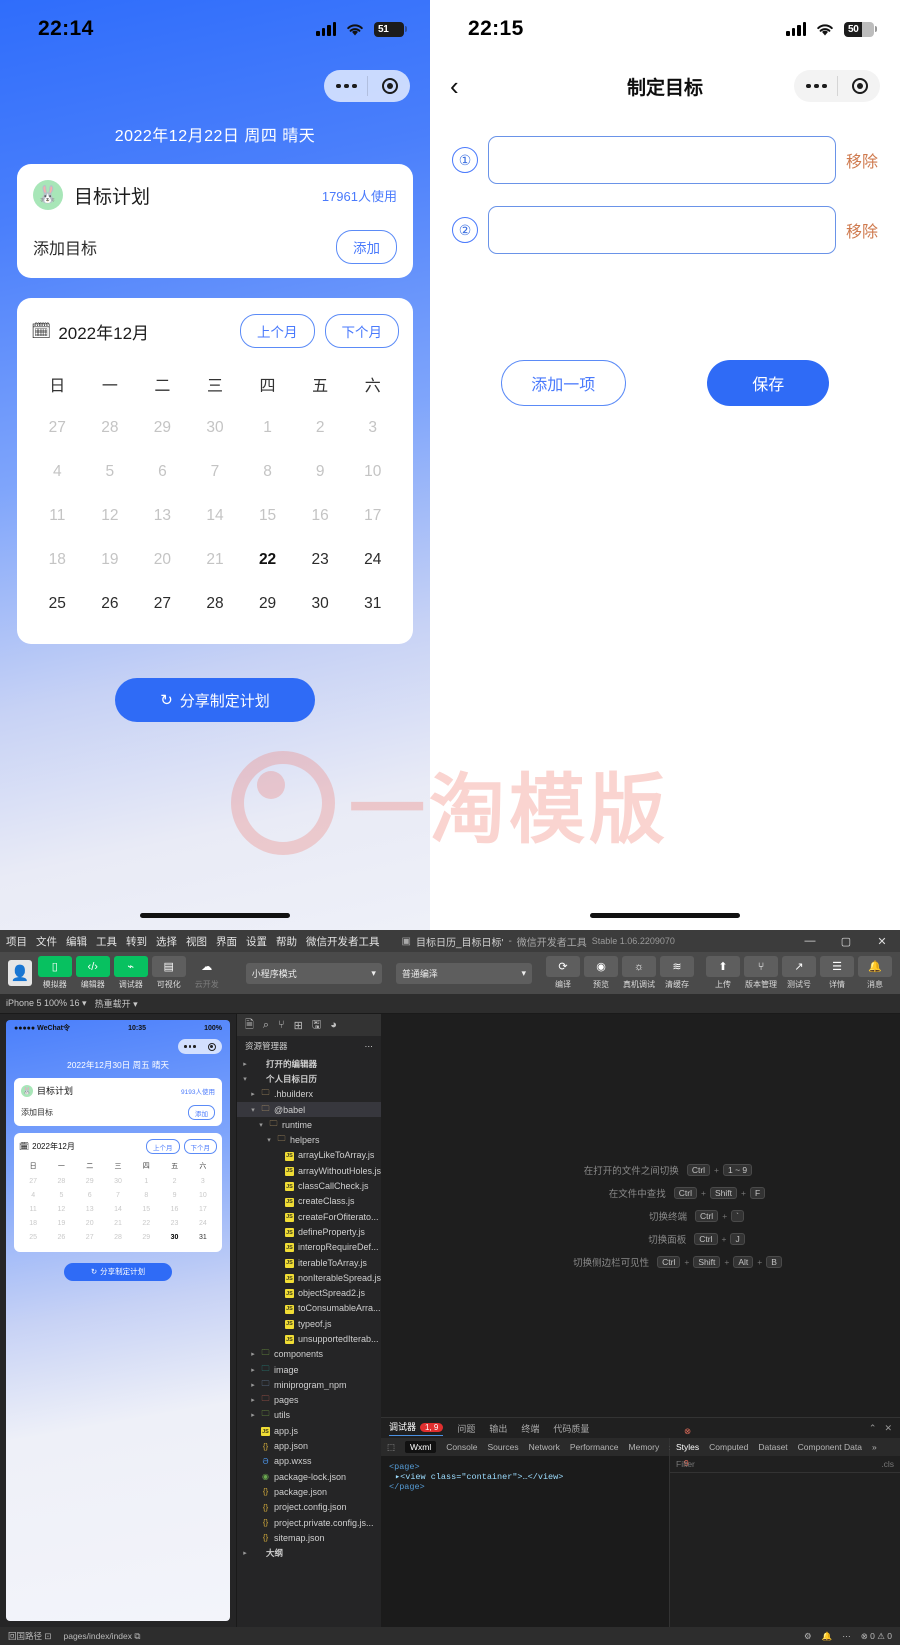 This screenshot has width=900, height=1645. I want to click on toolbar-button-editor: ‹/› 编辑器, so click(92, 973).